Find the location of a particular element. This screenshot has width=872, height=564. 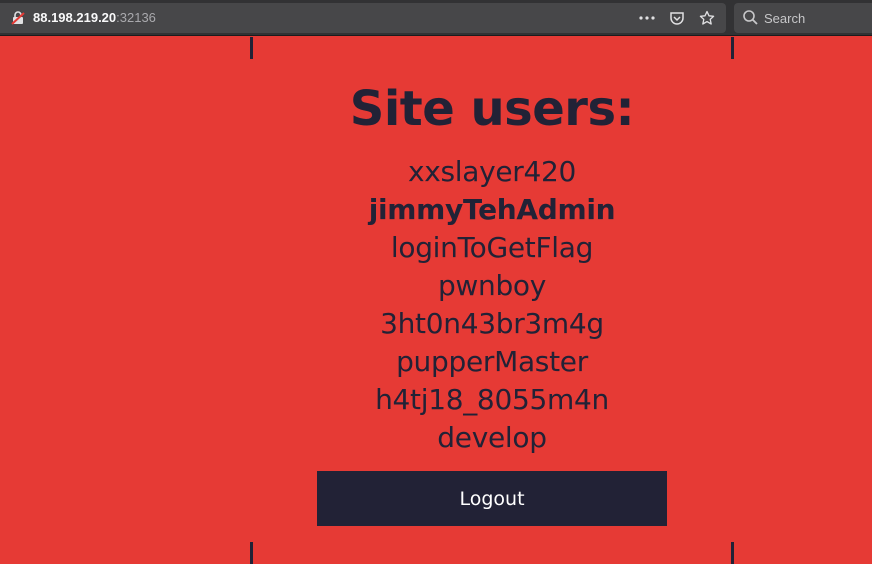

user-list-item: develop is located at coordinates (492, 437).